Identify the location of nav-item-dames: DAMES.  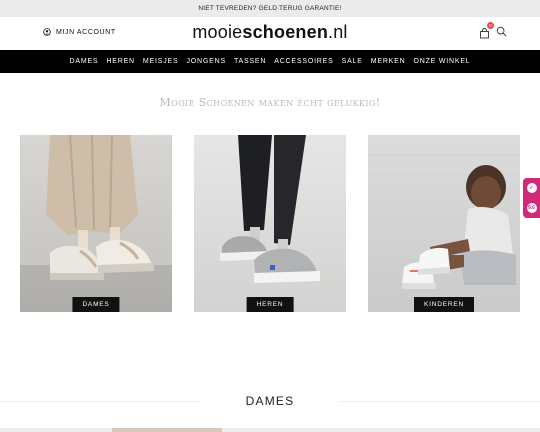
(84, 61).